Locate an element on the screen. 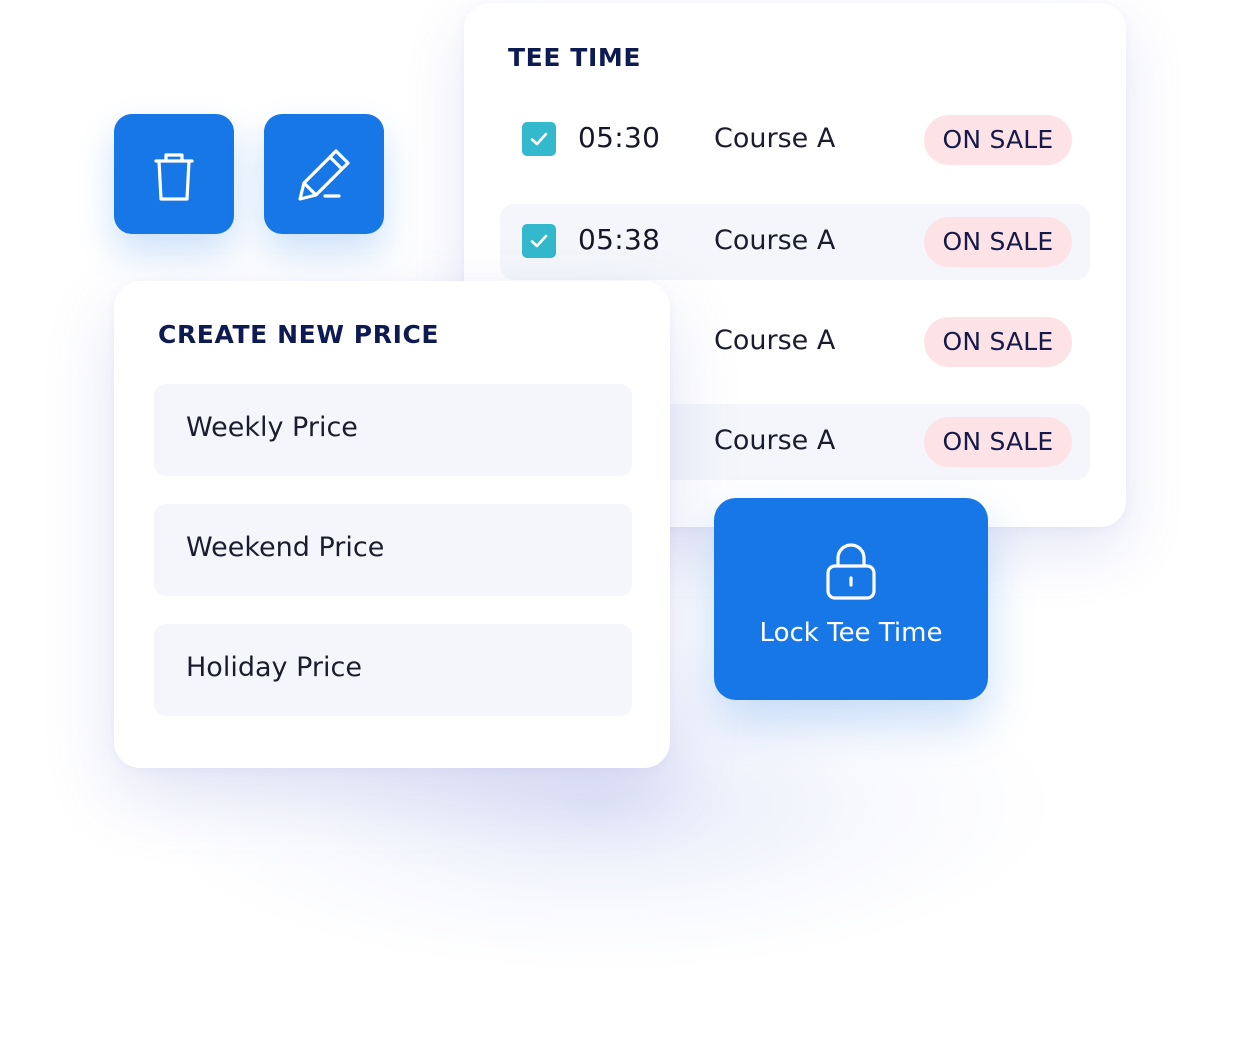  price-option-label: Weekly Price is located at coordinates (272, 427).